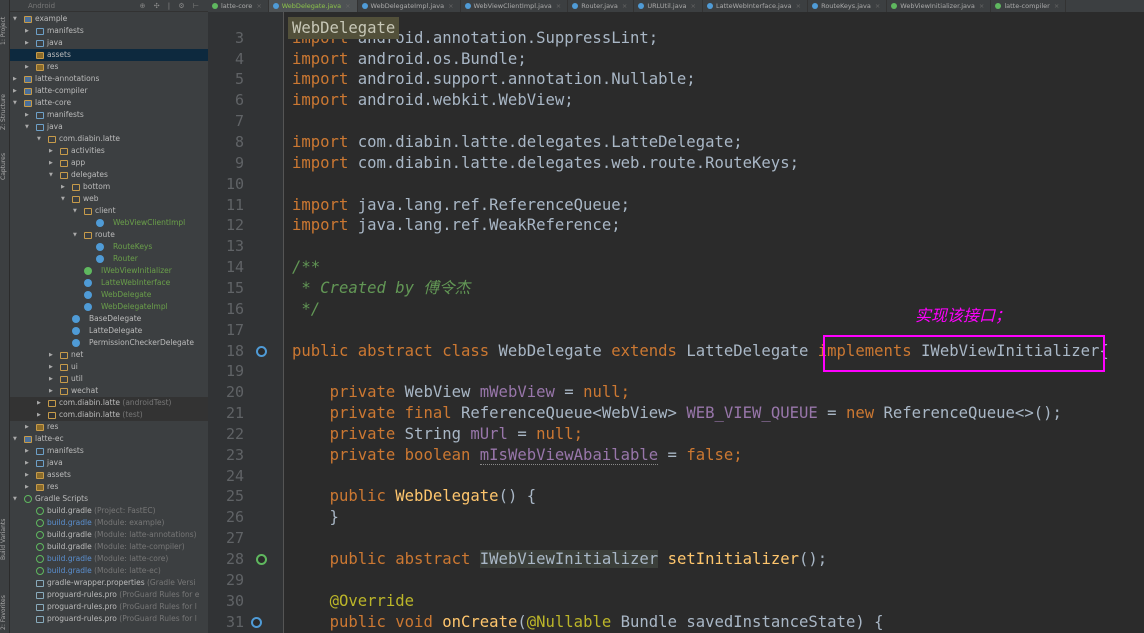 This screenshot has height=633, width=1144. I want to click on tree-item: ▼ example, so click(109, 19).